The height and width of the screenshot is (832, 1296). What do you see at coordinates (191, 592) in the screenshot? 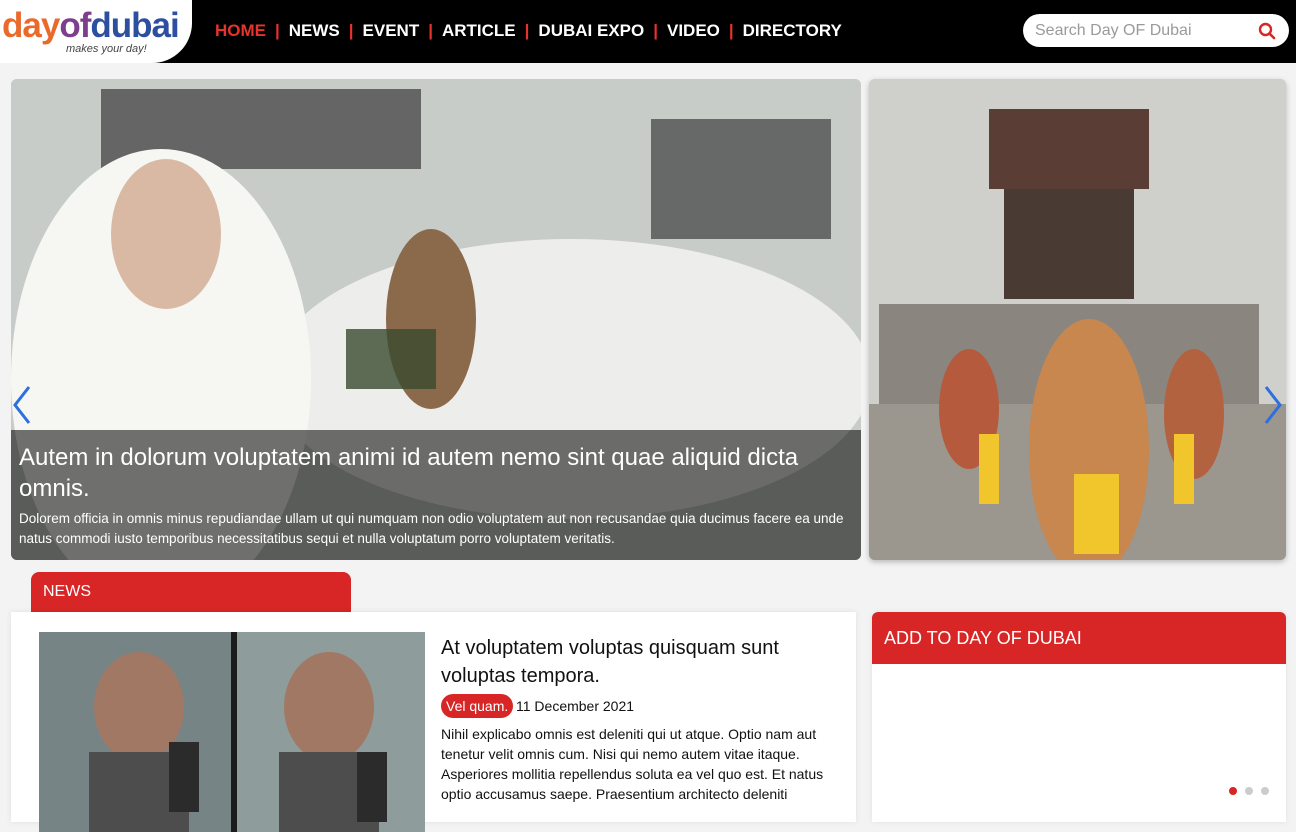
I see `news-section-tab: NEWS` at bounding box center [191, 592].